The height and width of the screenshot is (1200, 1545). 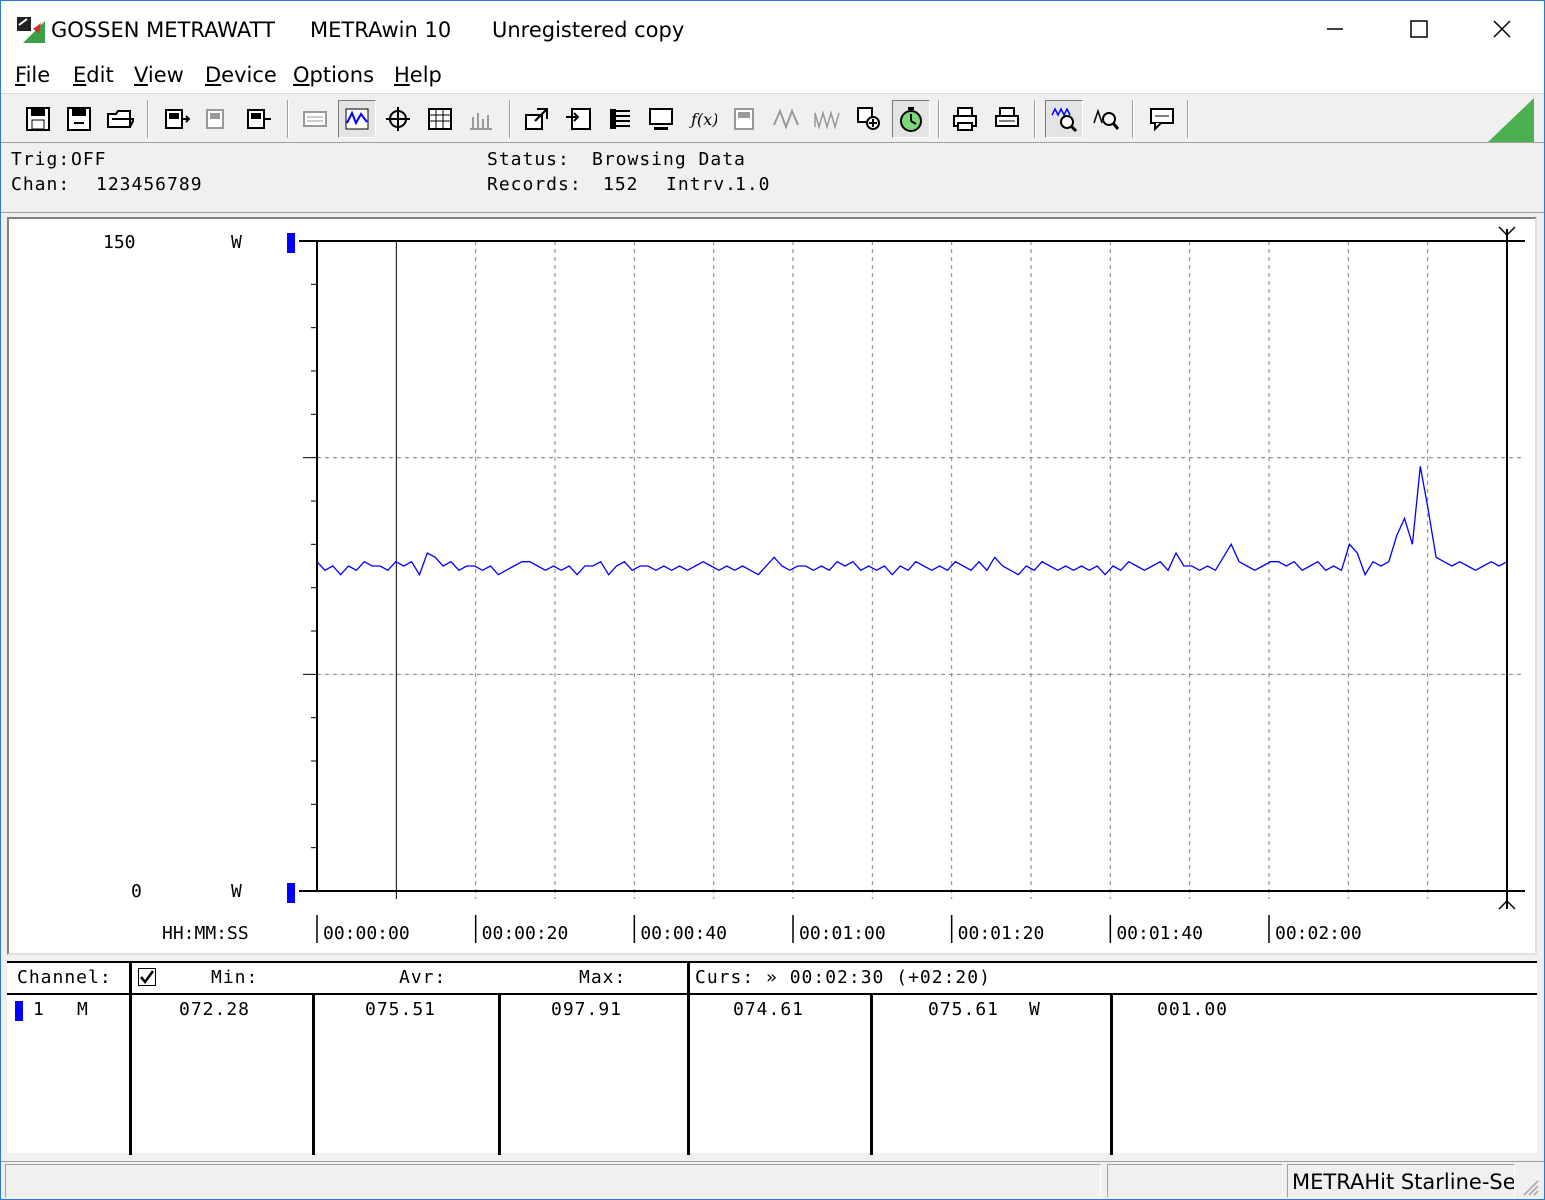 I want to click on minimize-button, so click(x=1335, y=29).